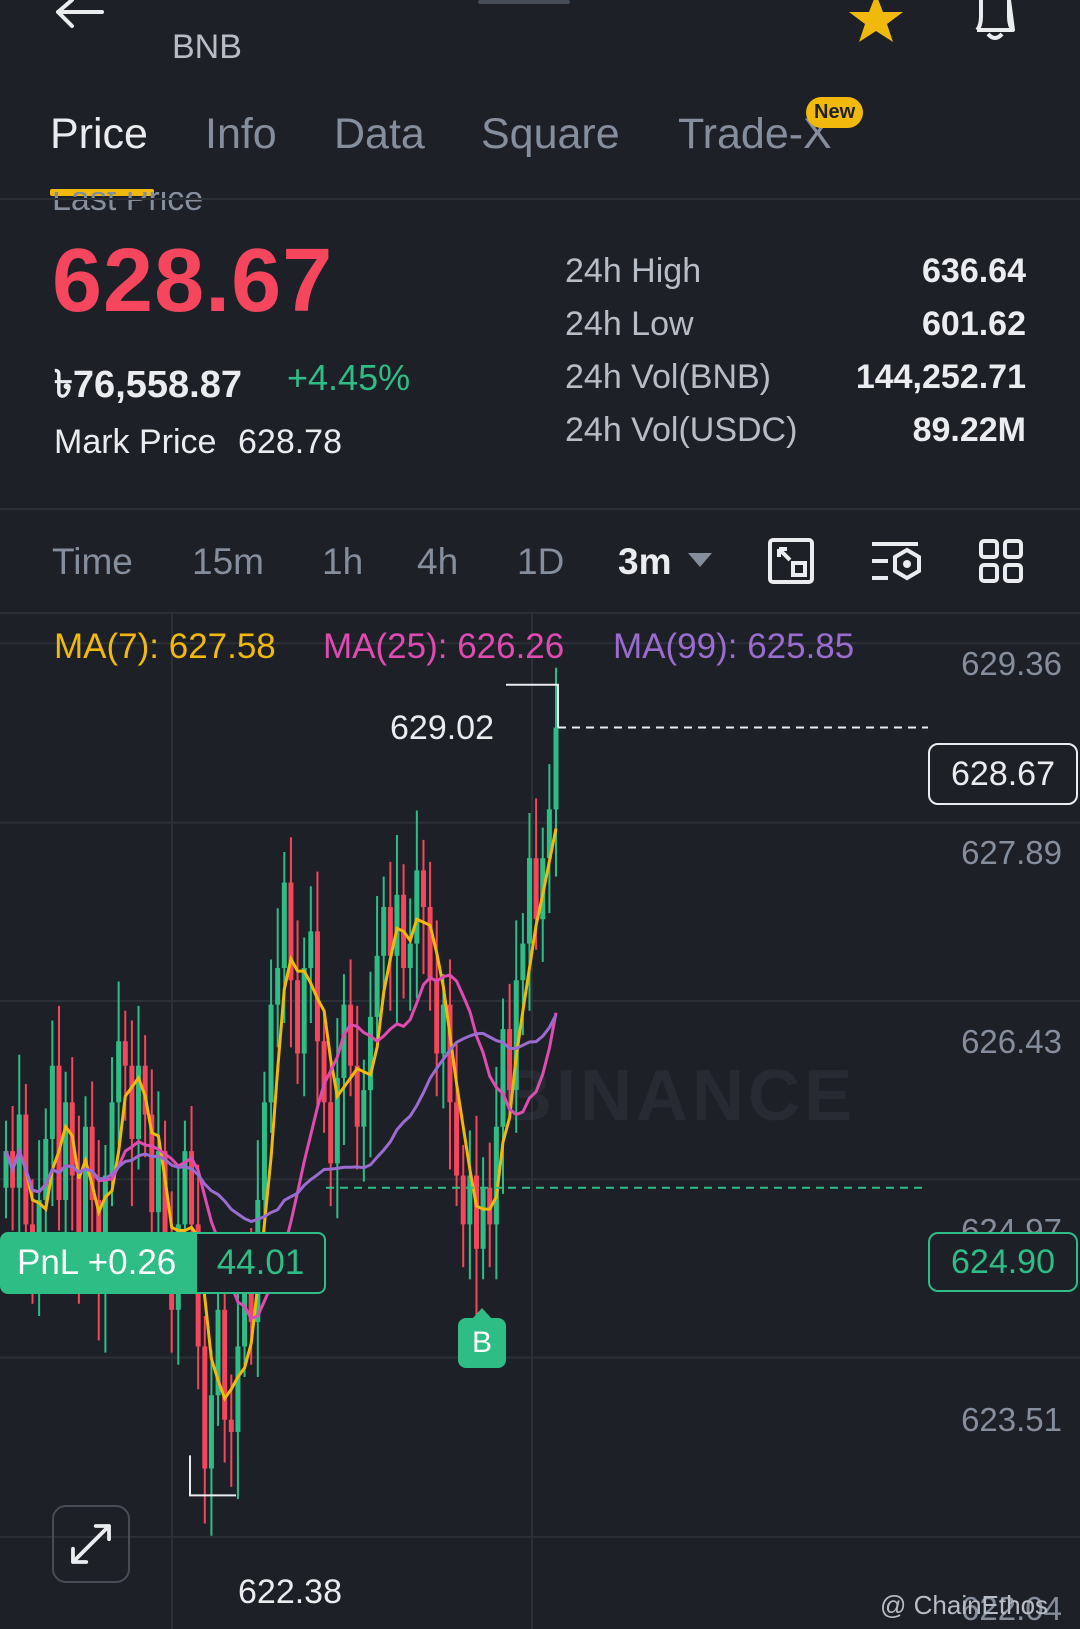 The width and height of the screenshot is (1080, 1629). What do you see at coordinates (437, 562) in the screenshot?
I see `interval-4h: 4h` at bounding box center [437, 562].